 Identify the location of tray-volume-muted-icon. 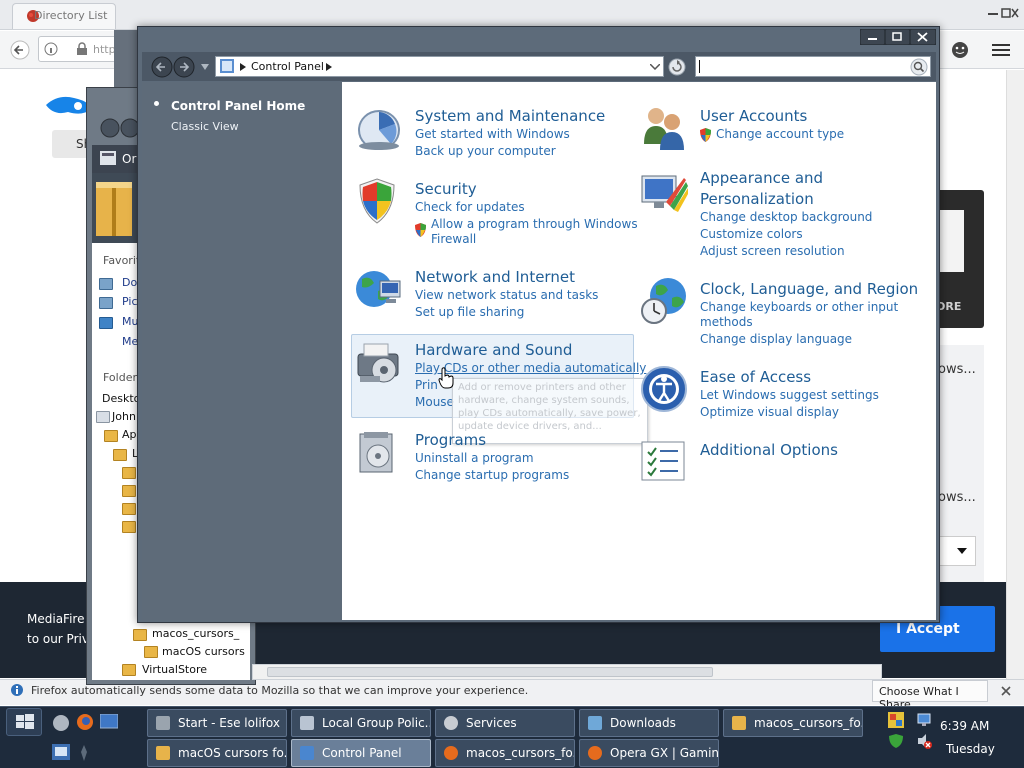
(924, 741).